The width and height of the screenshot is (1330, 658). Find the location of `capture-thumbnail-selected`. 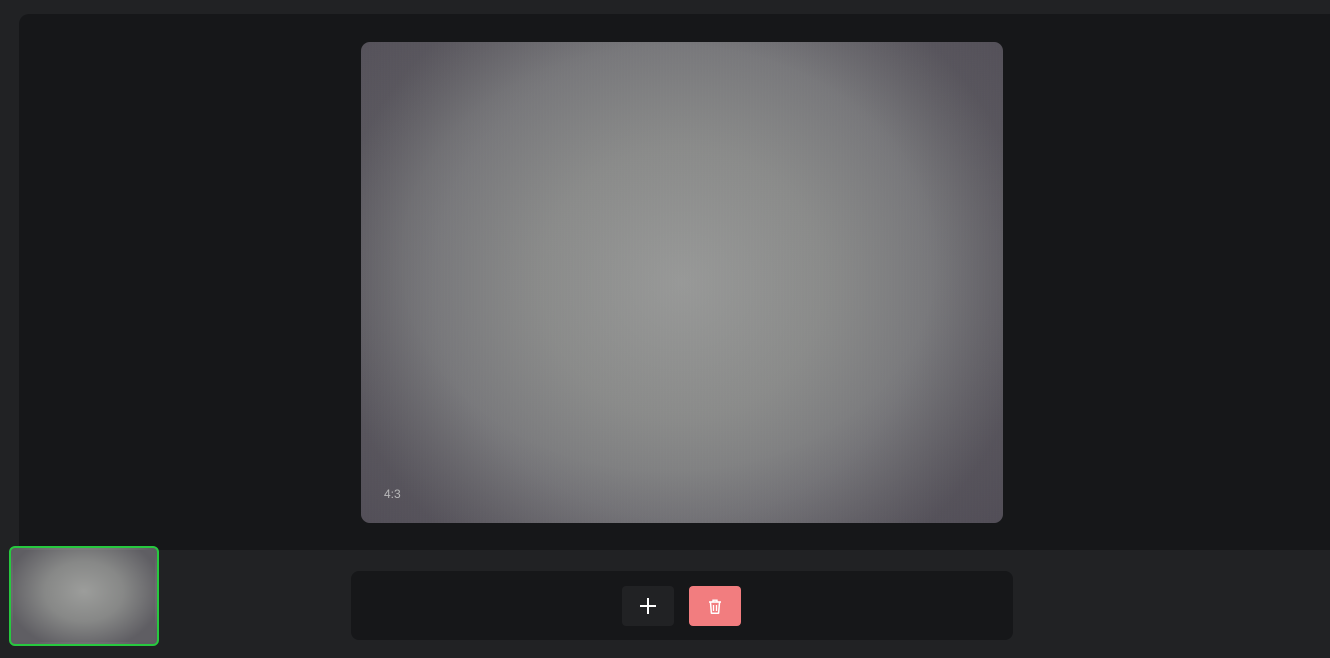

capture-thumbnail-selected is located at coordinates (84, 596).